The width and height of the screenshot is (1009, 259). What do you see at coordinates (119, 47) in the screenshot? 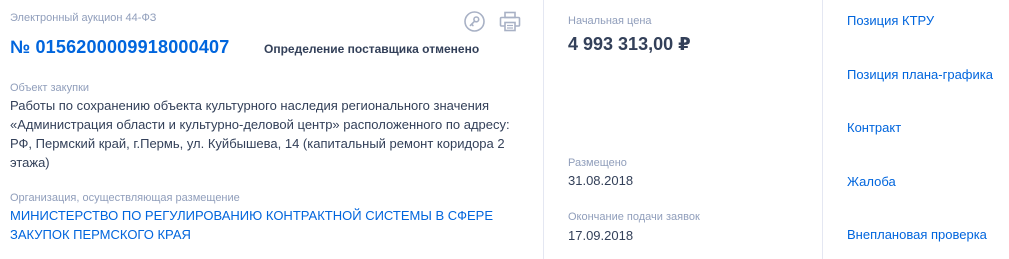
I see `registry-number-link: № 0156200009918000407` at bounding box center [119, 47].